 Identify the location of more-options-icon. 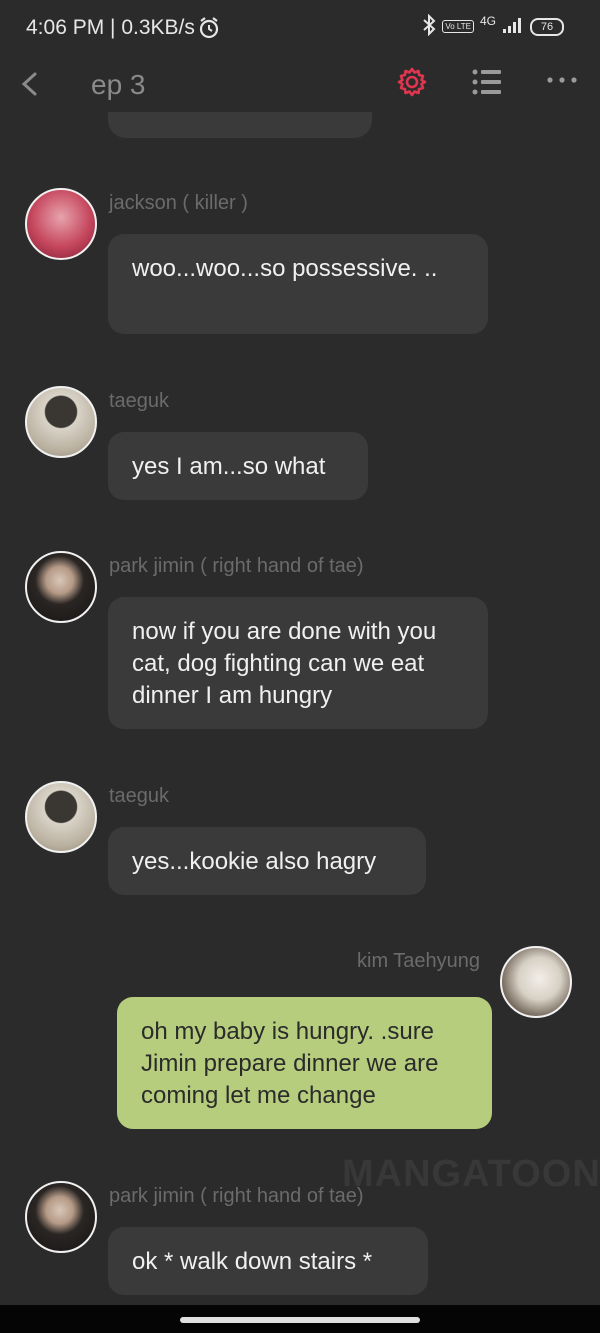
(562, 82).